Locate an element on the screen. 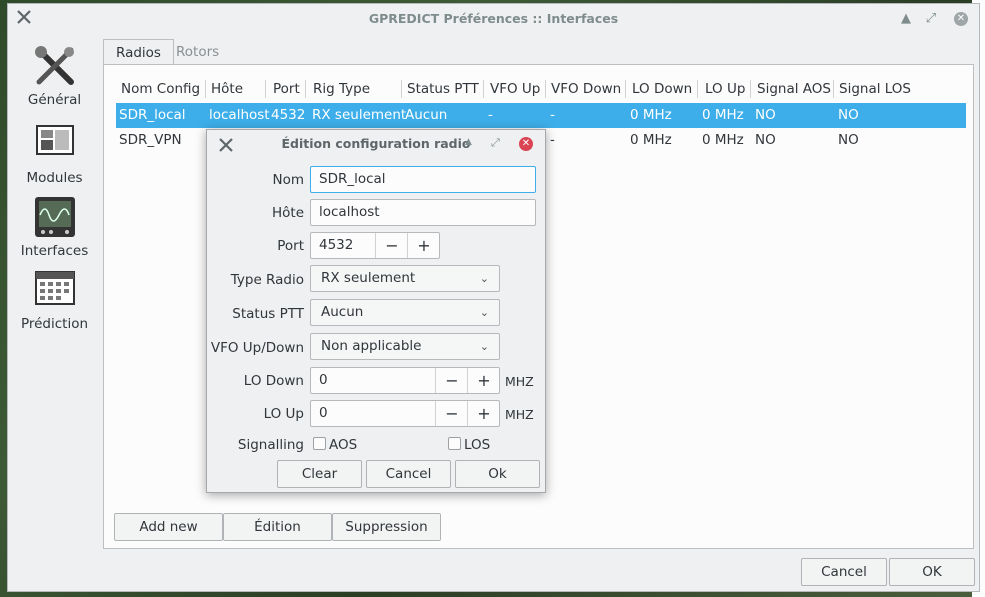  los-checkbox is located at coordinates (454, 443).